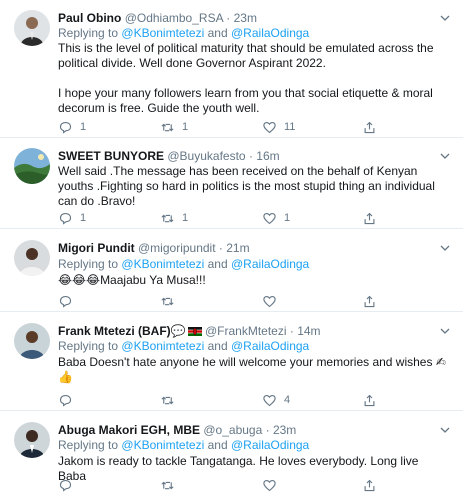 Image resolution: width=463 pixels, height=498 pixels. What do you see at coordinates (308, 331) in the screenshot?
I see `timestamp: 14m` at bounding box center [308, 331].